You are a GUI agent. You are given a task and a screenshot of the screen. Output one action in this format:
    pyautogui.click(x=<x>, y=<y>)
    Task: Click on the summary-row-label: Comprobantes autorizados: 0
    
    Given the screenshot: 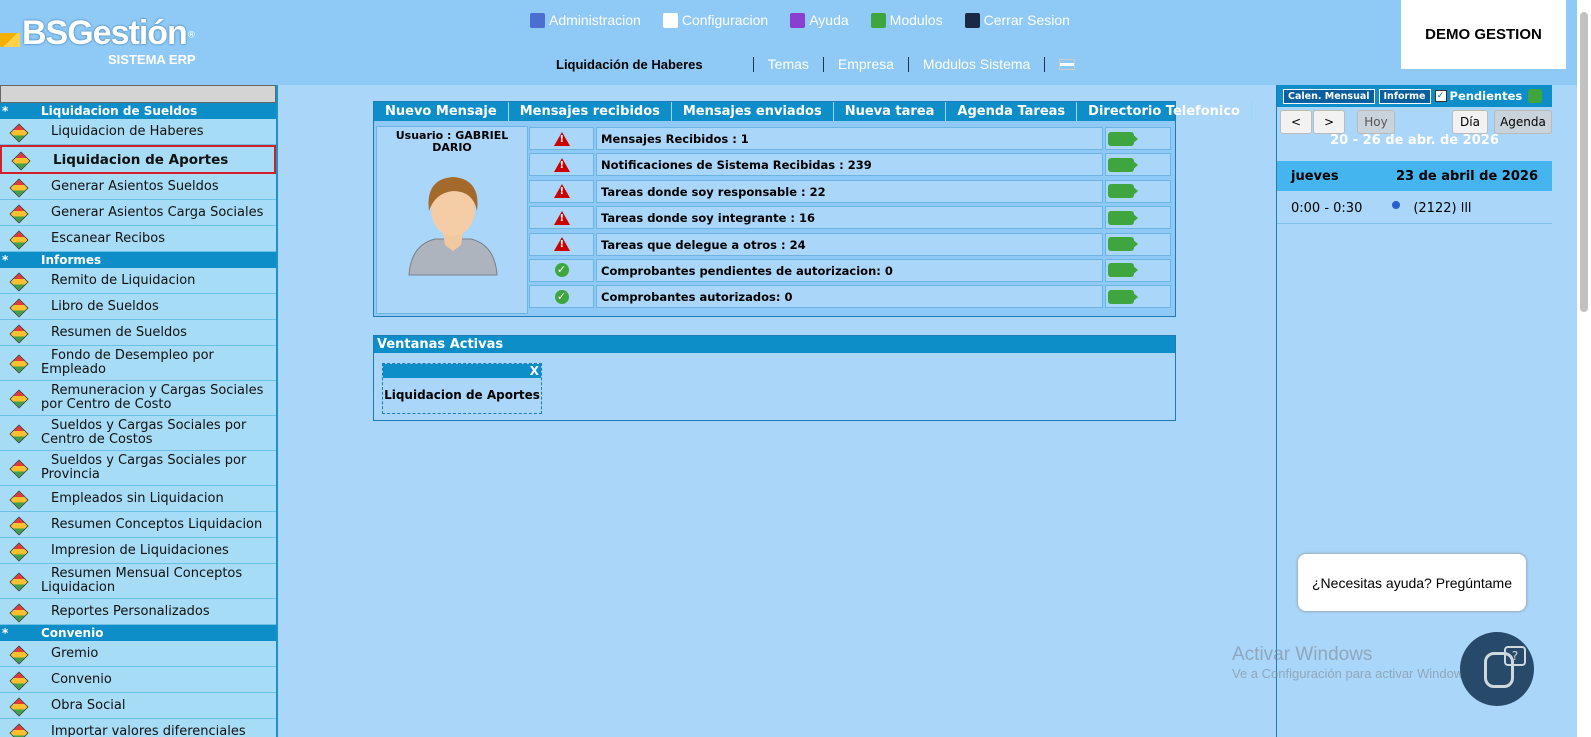 What is the action you would take?
    pyautogui.click(x=849, y=297)
    